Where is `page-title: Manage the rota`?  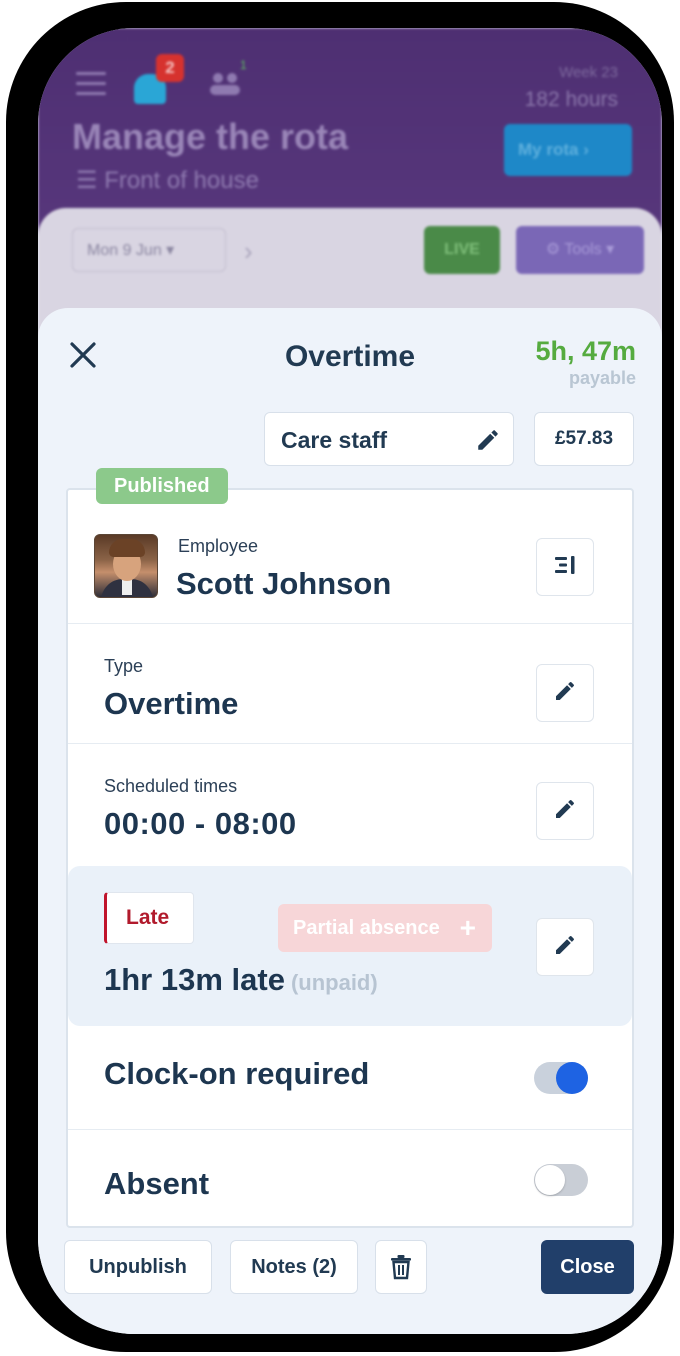 page-title: Manage the rota is located at coordinates (210, 136).